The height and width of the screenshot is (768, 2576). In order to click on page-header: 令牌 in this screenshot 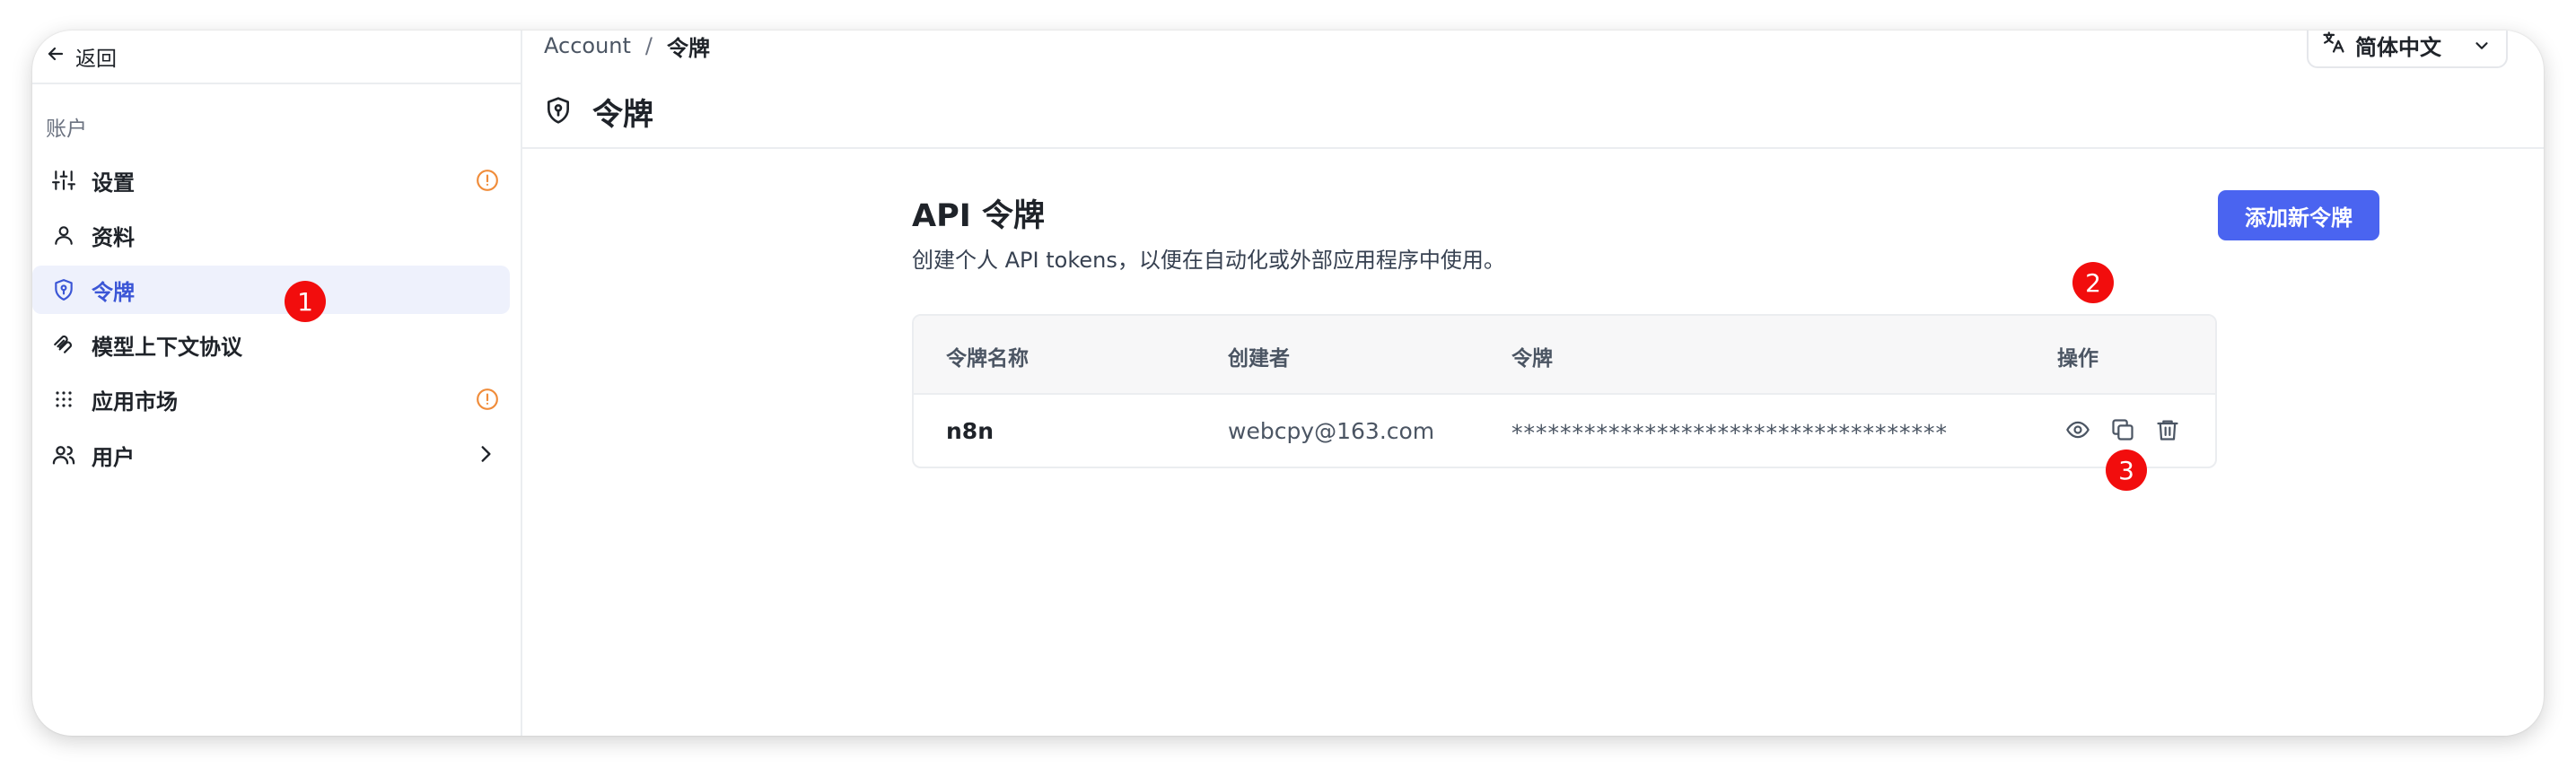, I will do `click(598, 112)`.